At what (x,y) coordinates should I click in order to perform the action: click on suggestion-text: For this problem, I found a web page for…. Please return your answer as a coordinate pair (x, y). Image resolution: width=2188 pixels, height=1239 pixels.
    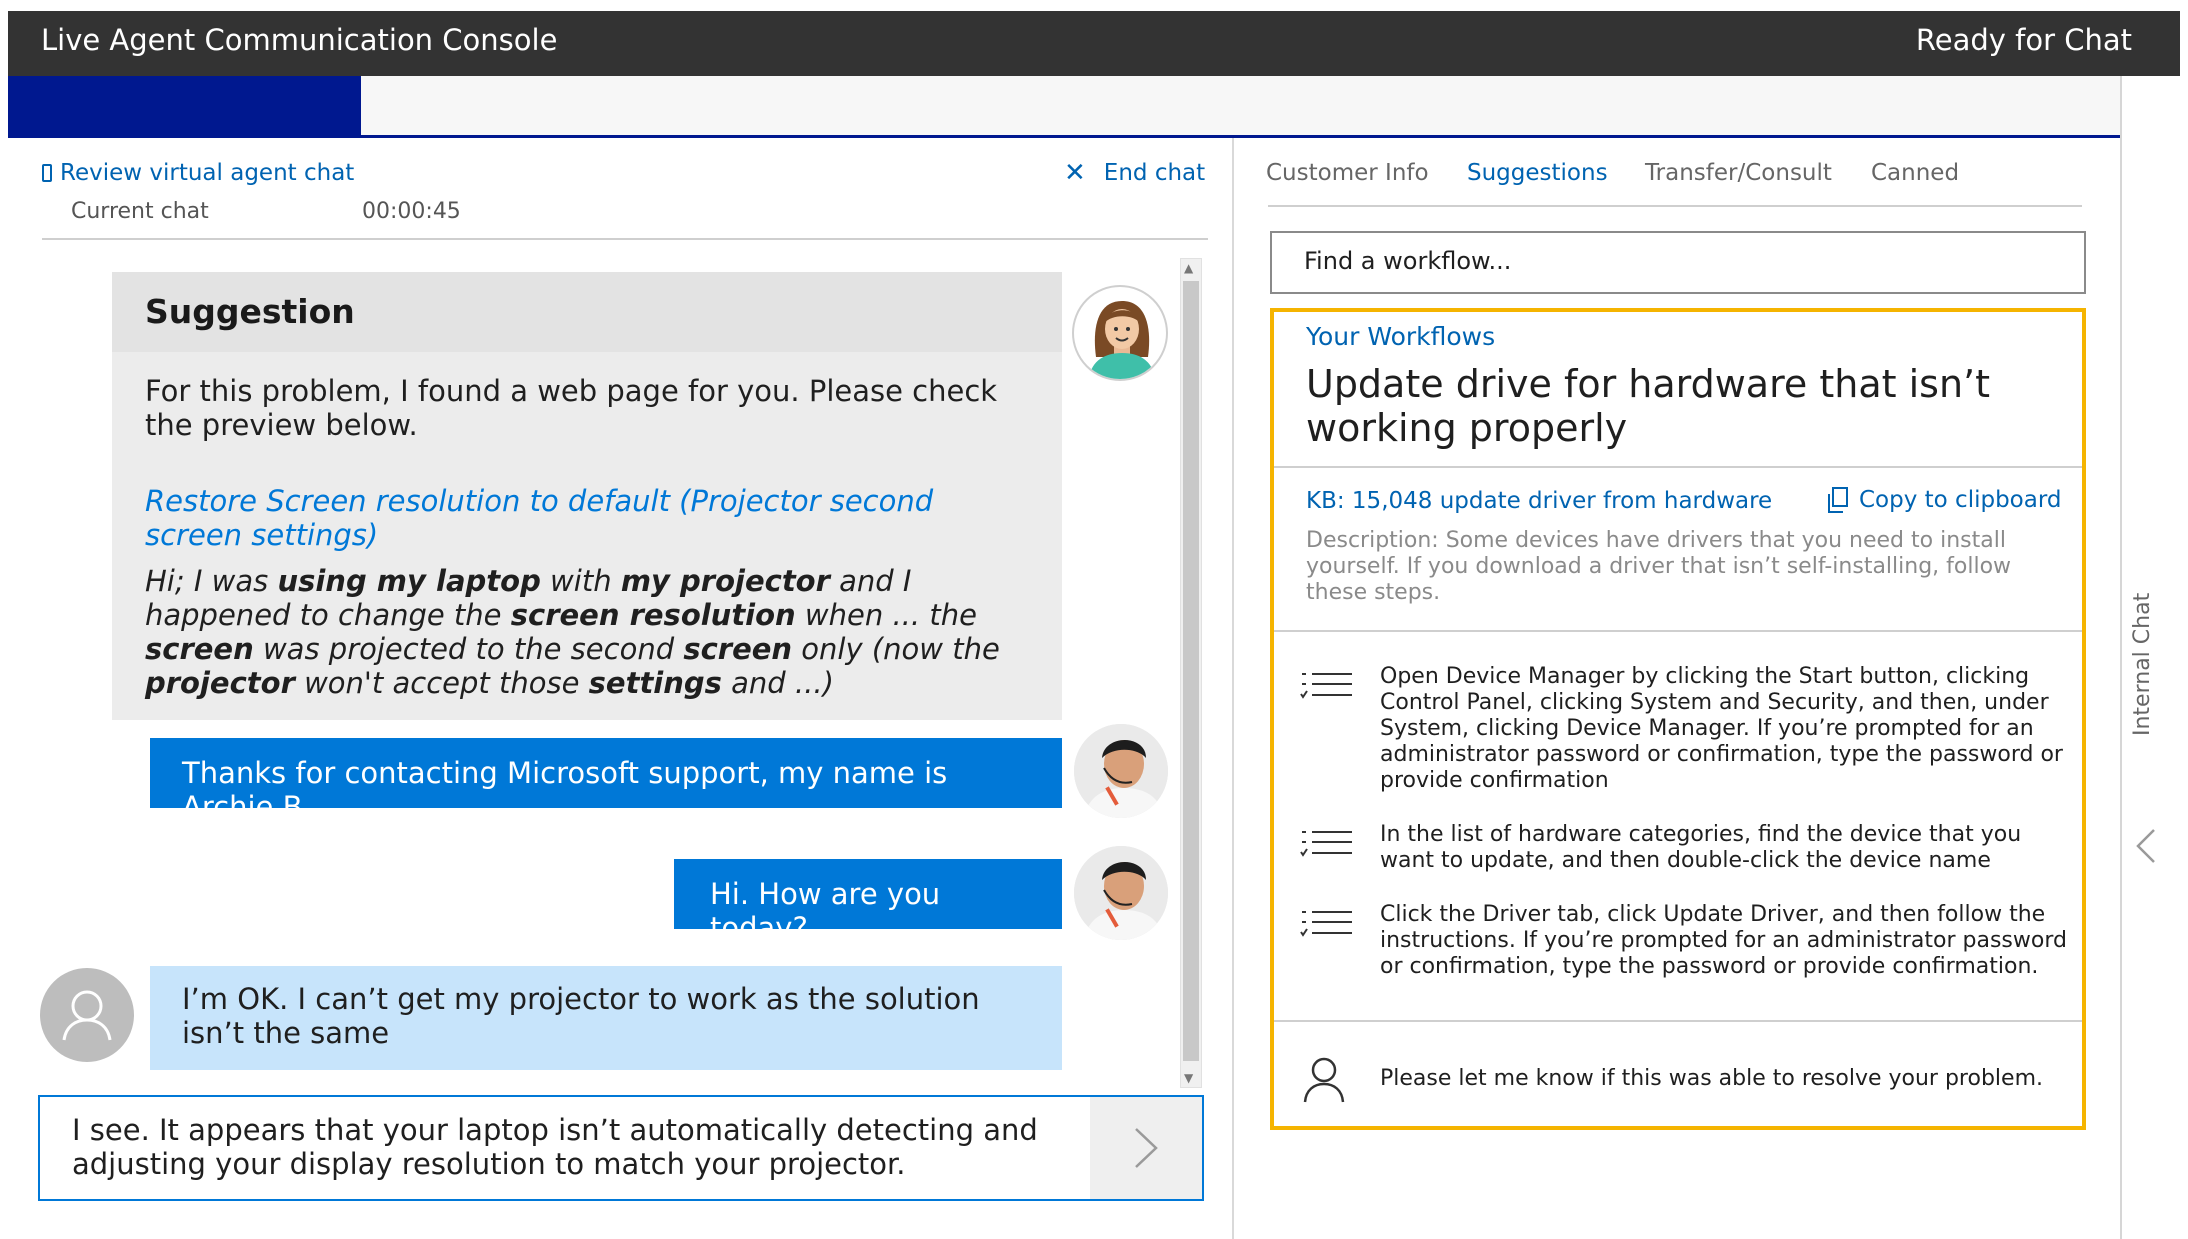
    Looking at the image, I should click on (571, 408).